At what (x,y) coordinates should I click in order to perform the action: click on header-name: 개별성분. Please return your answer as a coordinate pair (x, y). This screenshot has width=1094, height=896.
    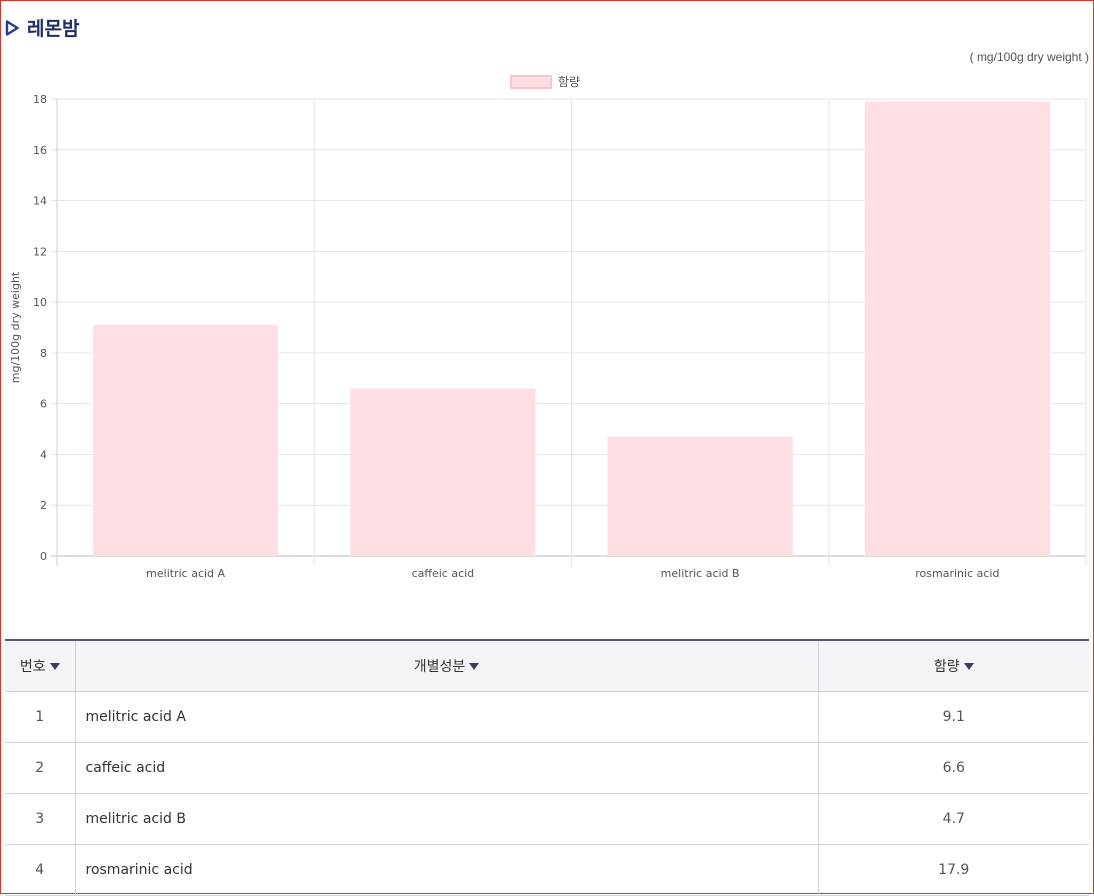
    Looking at the image, I should click on (447, 666).